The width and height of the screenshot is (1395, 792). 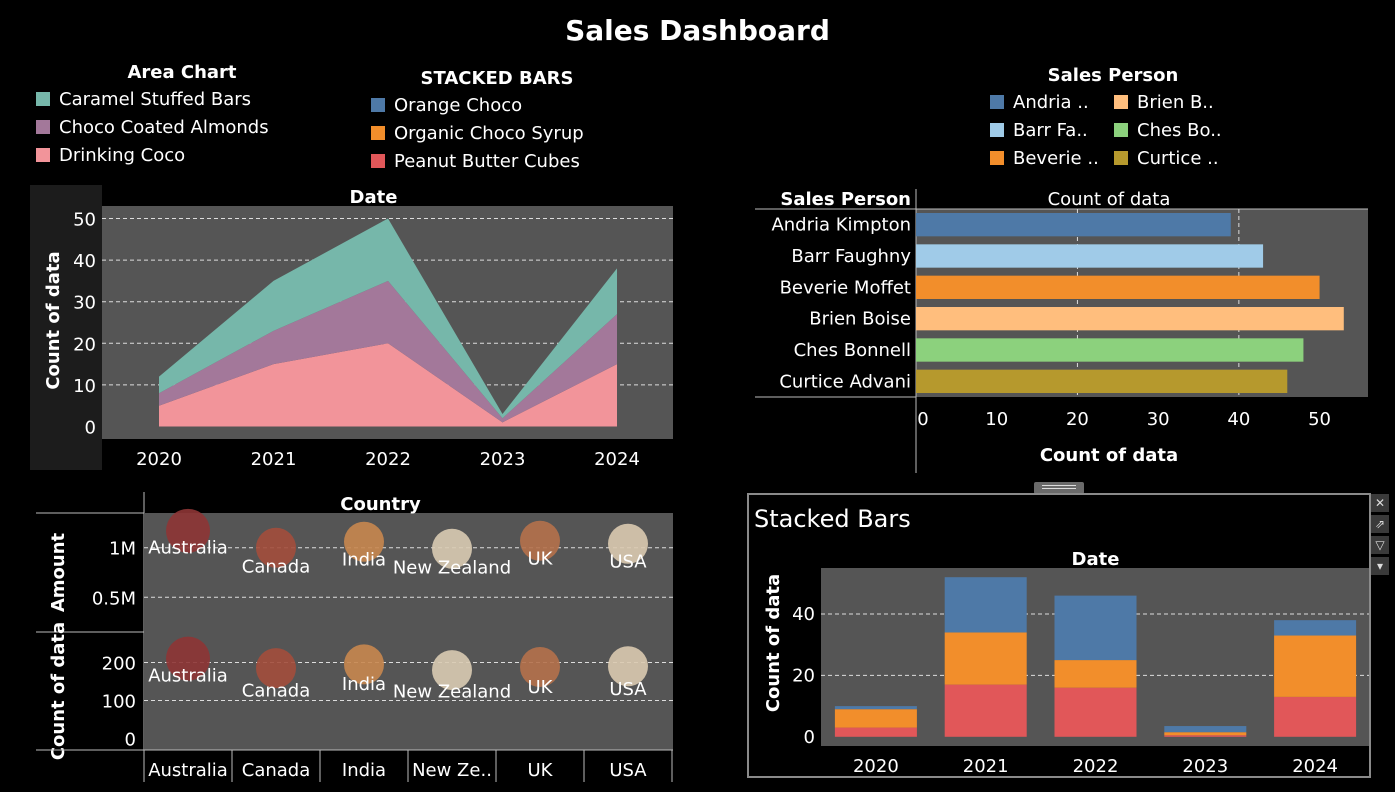 I want to click on y-tick-label: 20, so click(x=84, y=344).